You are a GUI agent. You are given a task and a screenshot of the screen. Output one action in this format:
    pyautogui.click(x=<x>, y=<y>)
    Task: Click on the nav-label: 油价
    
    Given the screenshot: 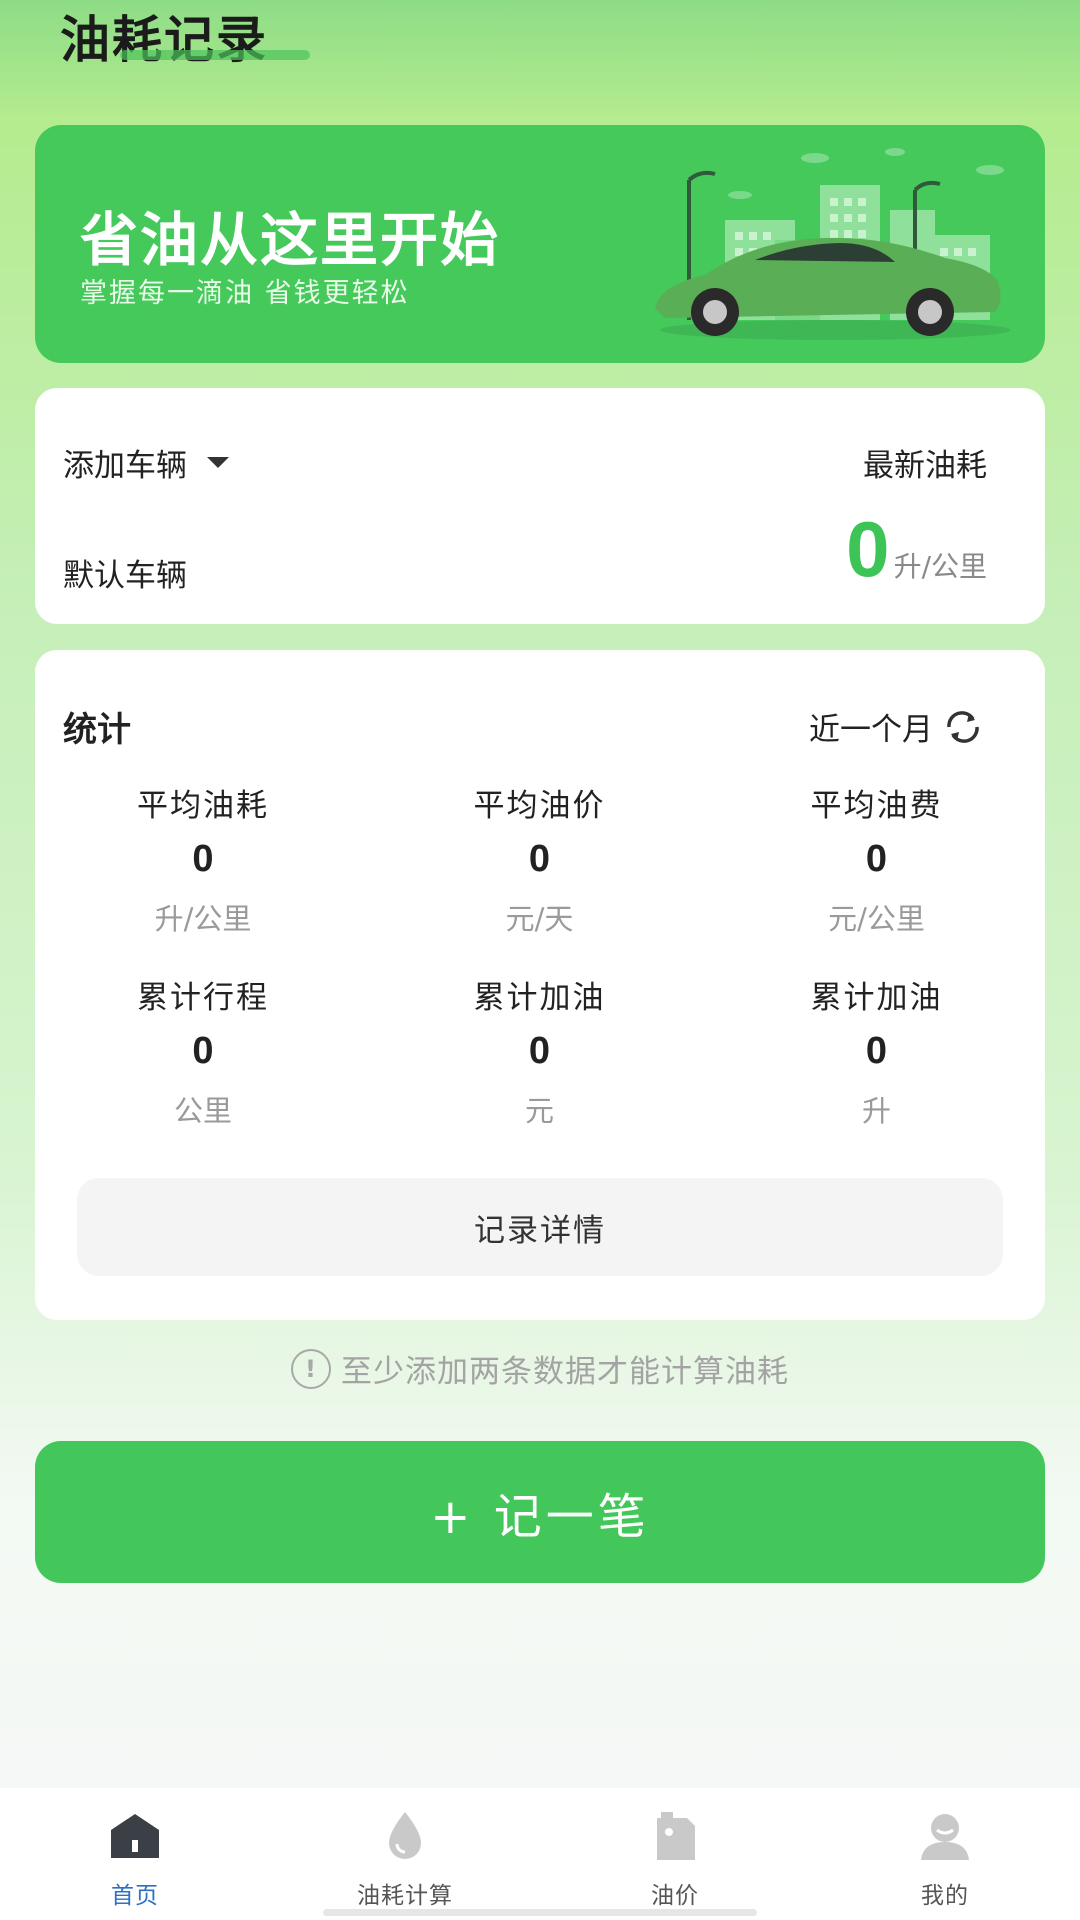 What is the action you would take?
    pyautogui.click(x=675, y=1896)
    